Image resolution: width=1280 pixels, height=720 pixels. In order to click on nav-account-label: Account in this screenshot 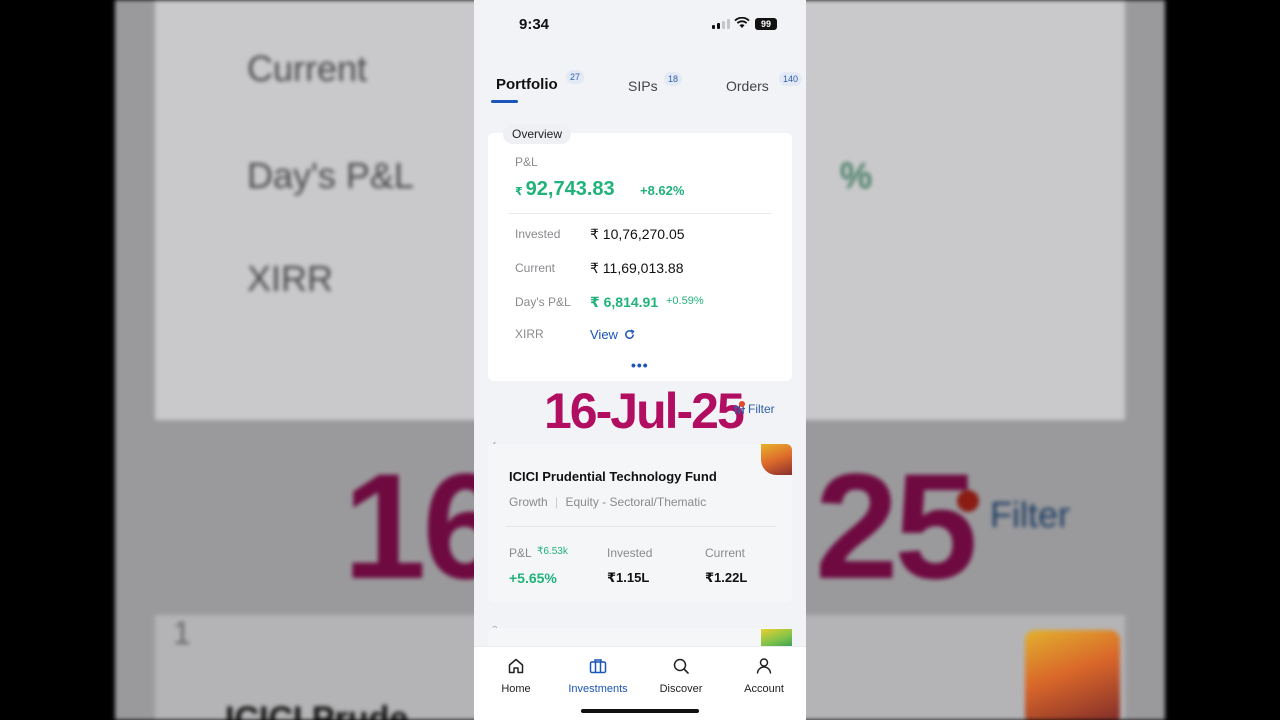, I will do `click(764, 689)`.